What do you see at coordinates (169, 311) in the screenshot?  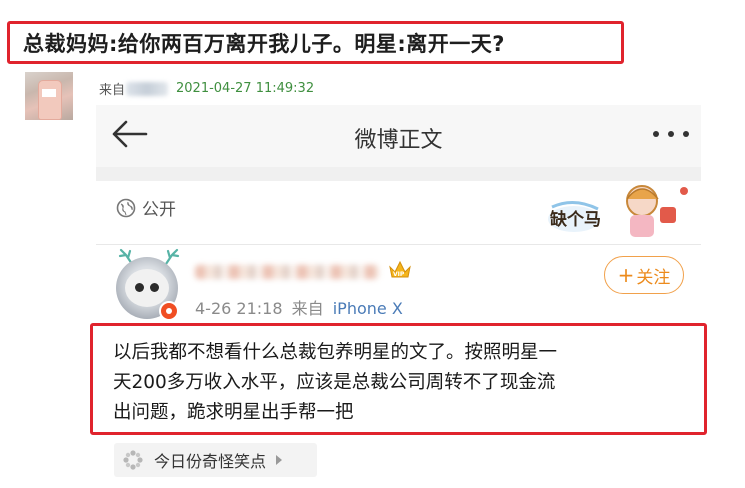 I see `verified-badge-icon` at bounding box center [169, 311].